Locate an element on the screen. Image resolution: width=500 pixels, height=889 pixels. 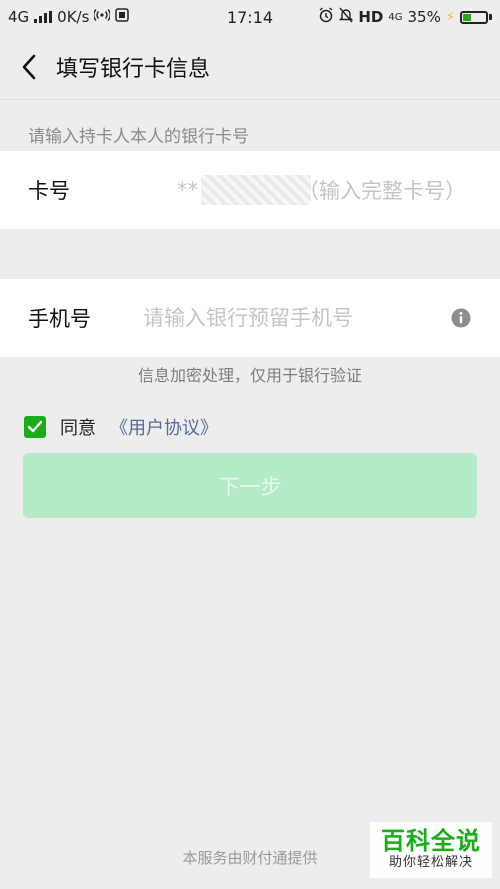
mute-bell-icon is located at coordinates (346, 17).